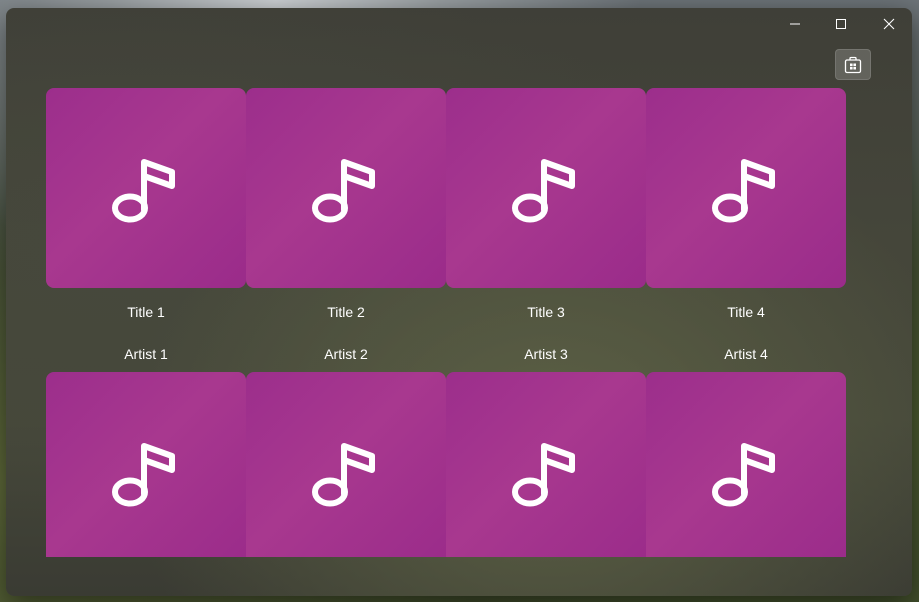 Image resolution: width=919 pixels, height=602 pixels. I want to click on album-artist: Artist 4, so click(746, 354).